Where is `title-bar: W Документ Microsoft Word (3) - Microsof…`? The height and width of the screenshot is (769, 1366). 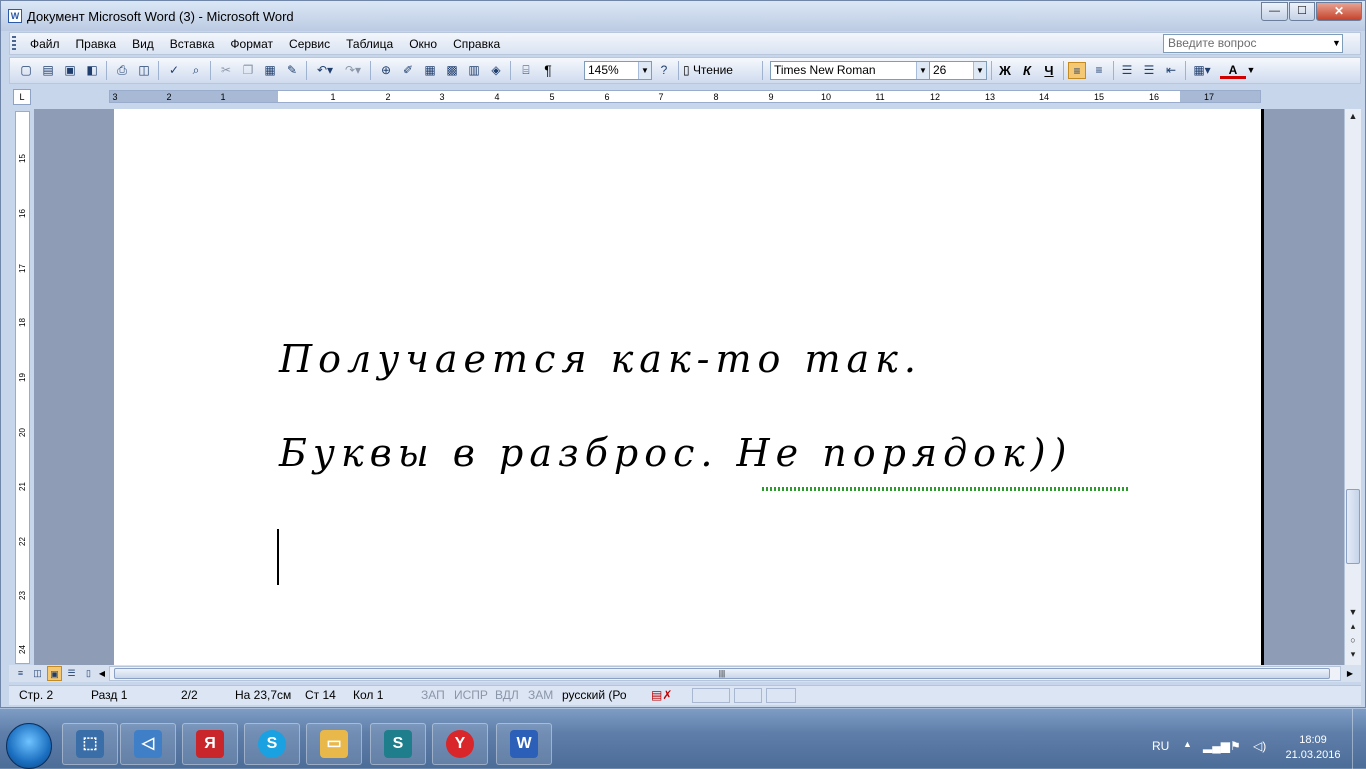
title-bar: W Документ Microsoft Word (3) - Microsof… is located at coordinates (683, 16).